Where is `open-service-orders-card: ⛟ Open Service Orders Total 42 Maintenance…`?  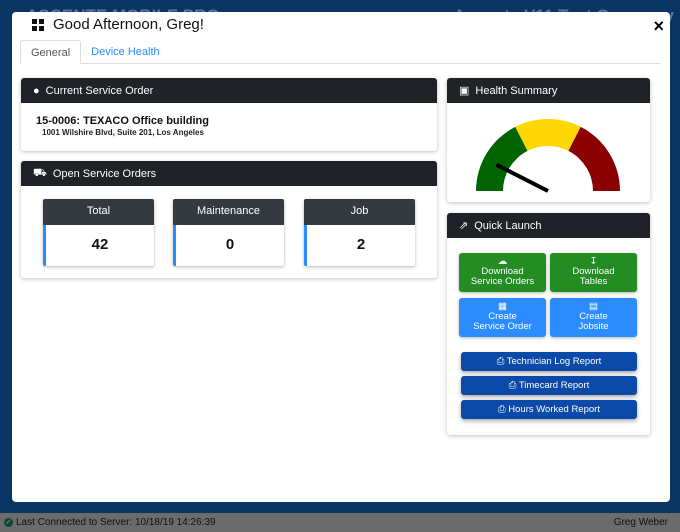
open-service-orders-card: ⛟ Open Service Orders Total 42 Maintenance… is located at coordinates (229, 219).